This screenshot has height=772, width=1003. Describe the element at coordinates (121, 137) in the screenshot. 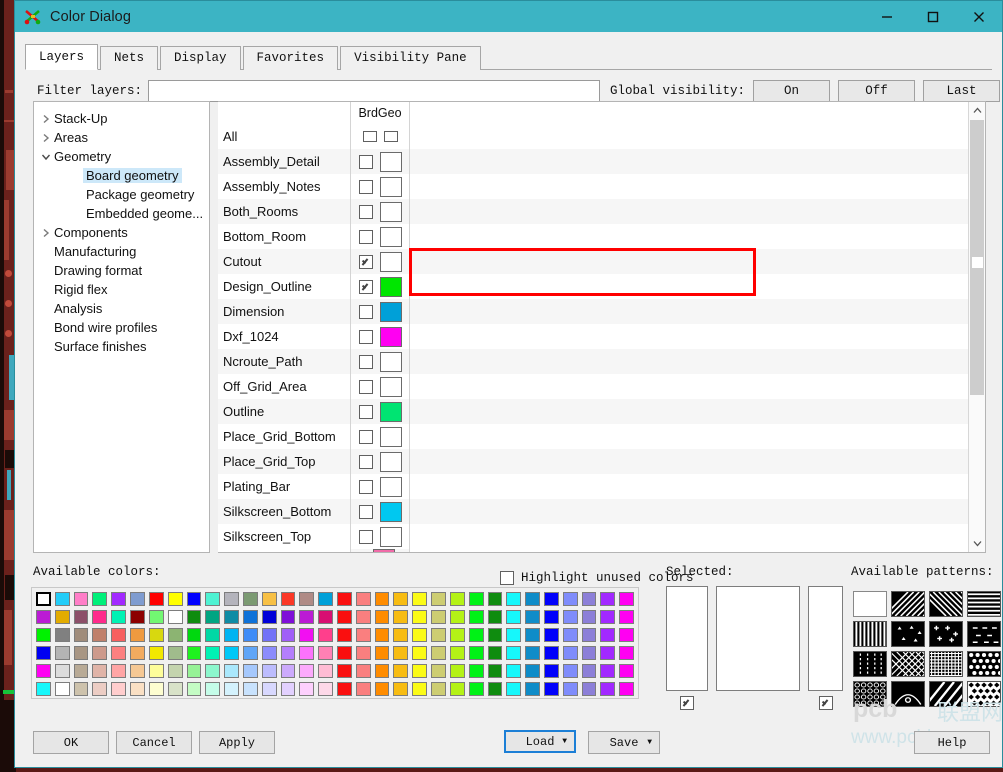

I see `tree-item-areas: Areas` at that location.